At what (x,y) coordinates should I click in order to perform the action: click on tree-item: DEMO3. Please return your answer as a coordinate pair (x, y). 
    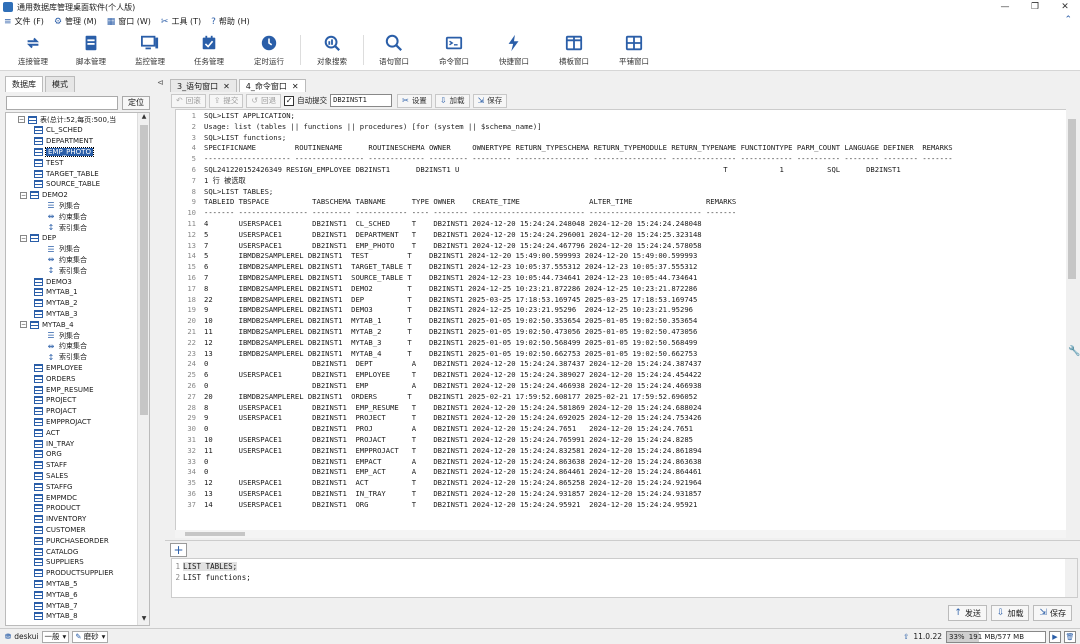
    Looking at the image, I should click on (53, 281).